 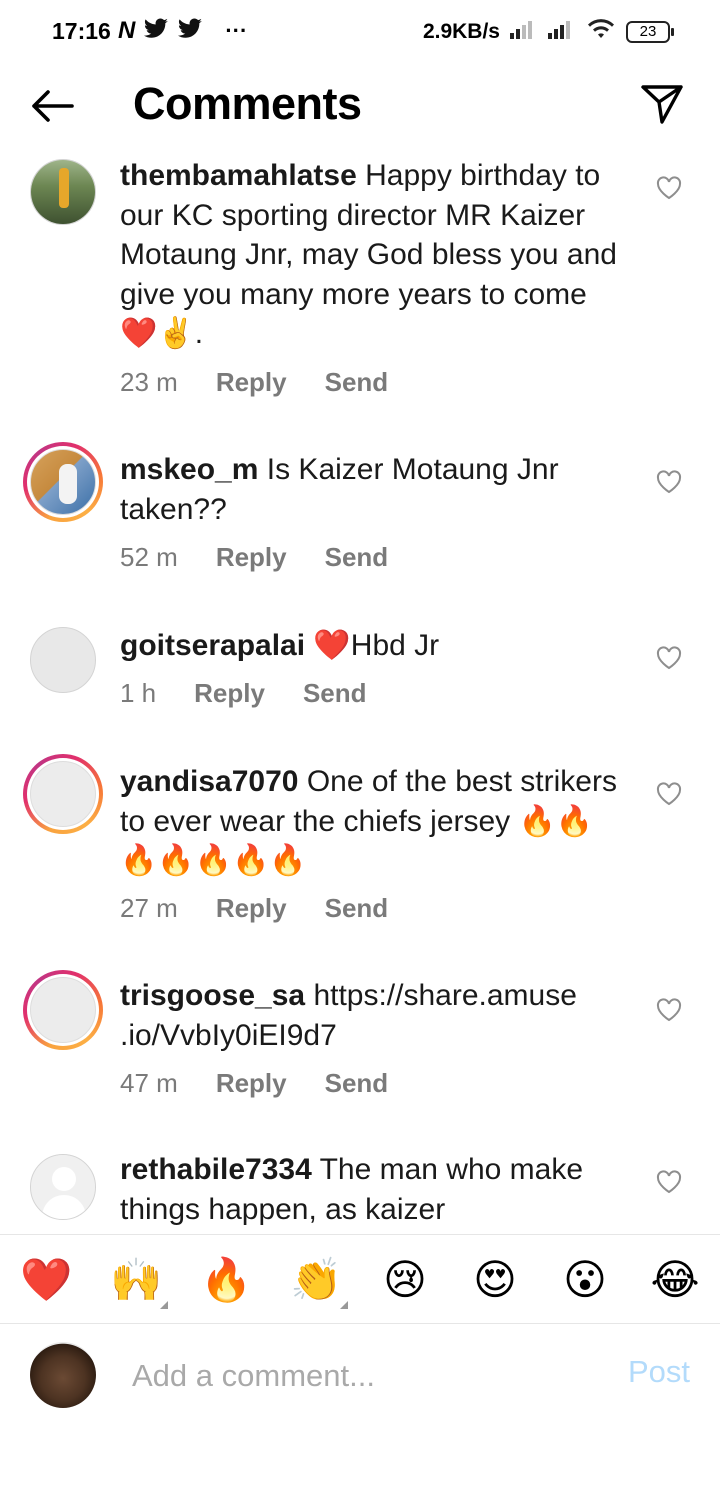 I want to click on comment-username: trisgoose_sa, so click(x=212, y=995).